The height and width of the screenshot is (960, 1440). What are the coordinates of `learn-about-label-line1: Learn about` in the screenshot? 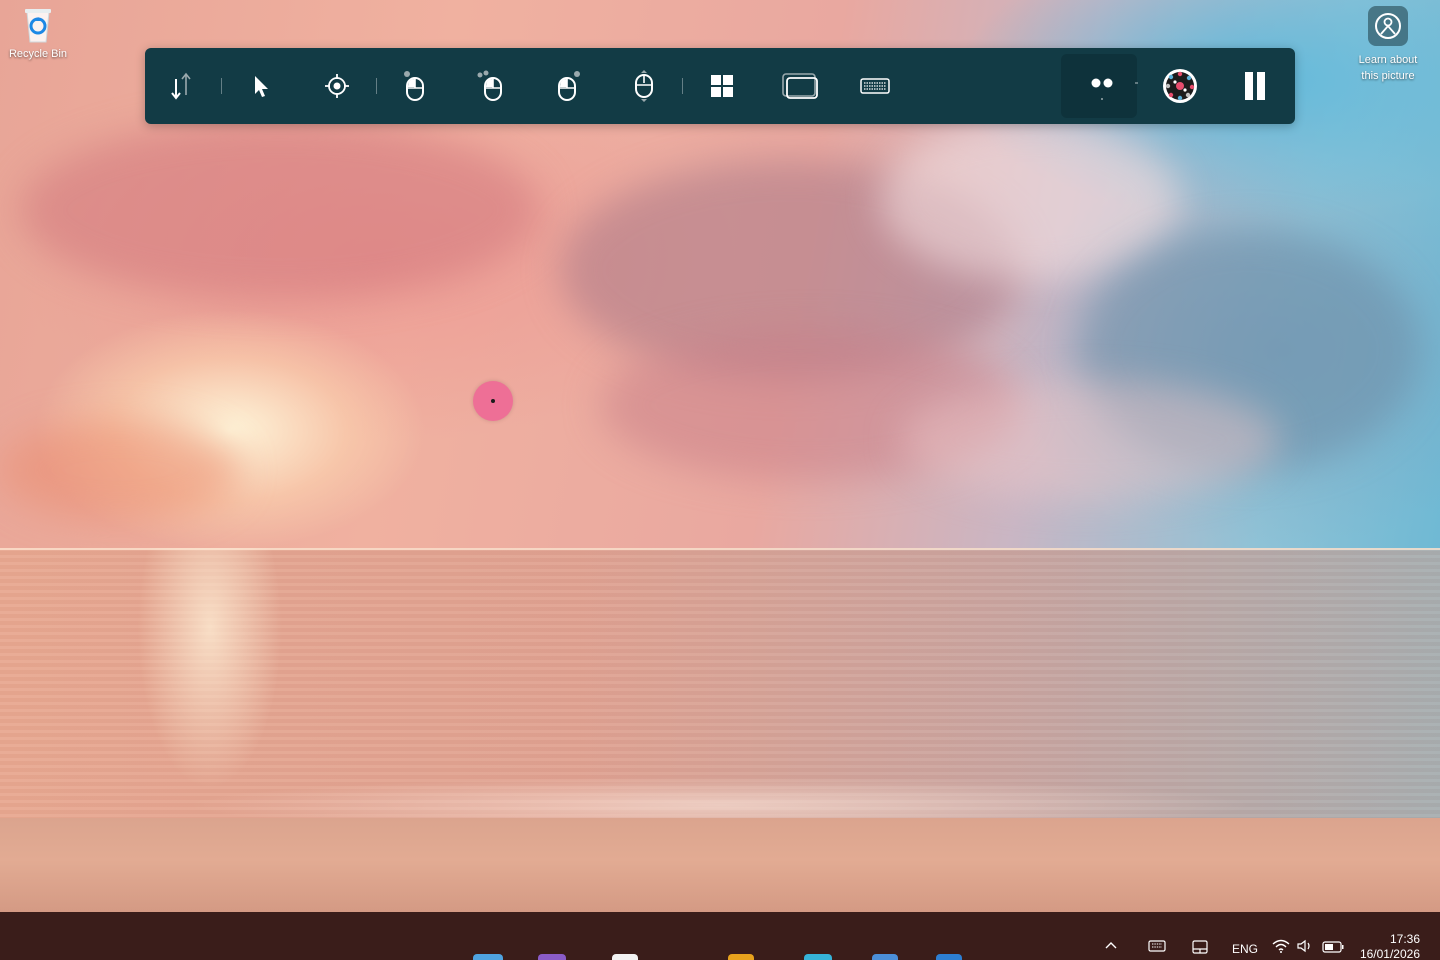 It's located at (1388, 60).